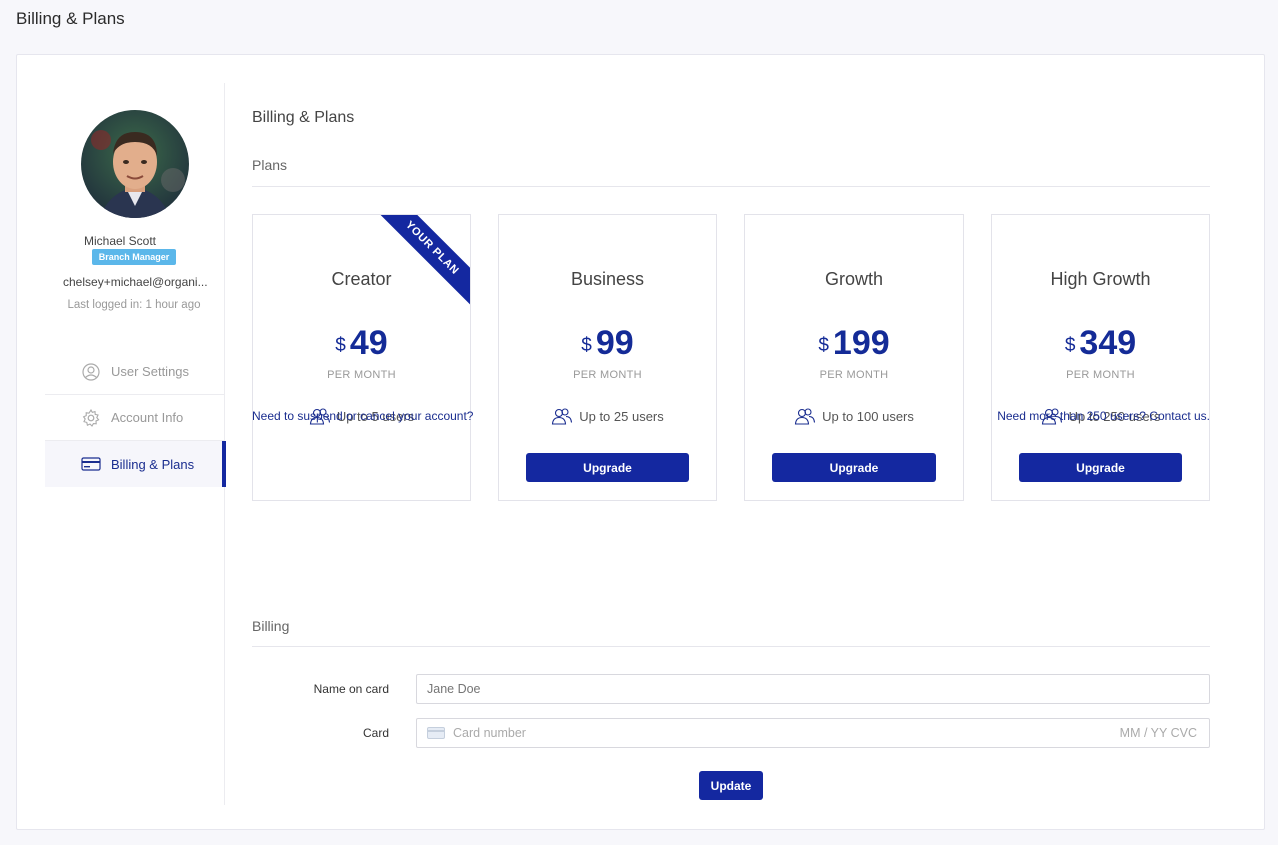 The height and width of the screenshot is (845, 1278). Describe the element at coordinates (731, 785) in the screenshot. I see `update-button: Update` at that location.